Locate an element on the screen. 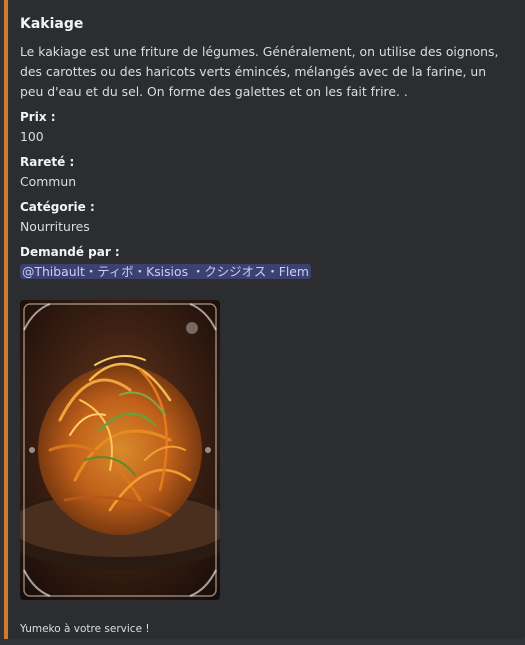 This screenshot has height=645, width=525. field-category: Catégorie : Nourritures is located at coordinates (266, 217).